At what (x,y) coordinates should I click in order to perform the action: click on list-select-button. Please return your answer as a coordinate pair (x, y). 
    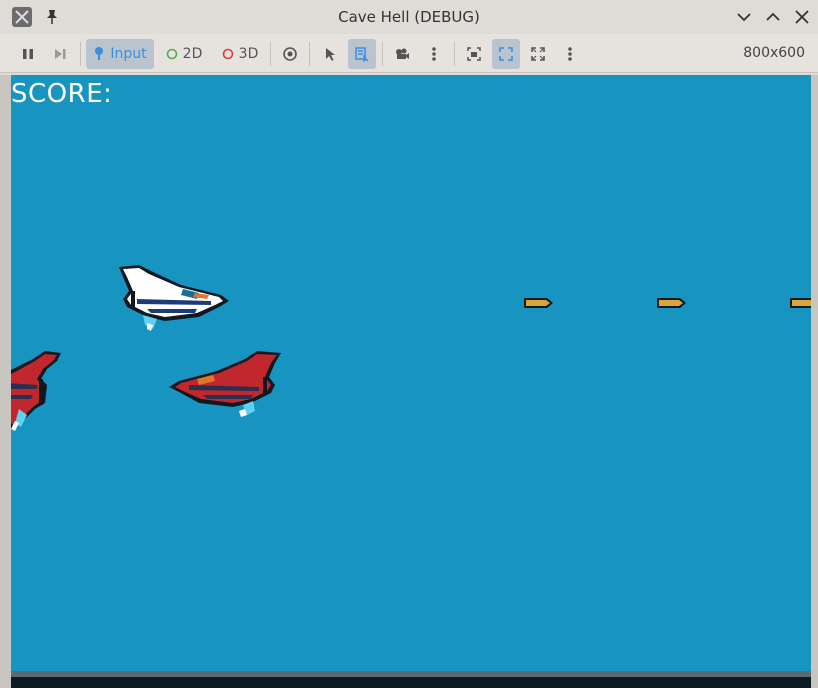
    Looking at the image, I should click on (362, 54).